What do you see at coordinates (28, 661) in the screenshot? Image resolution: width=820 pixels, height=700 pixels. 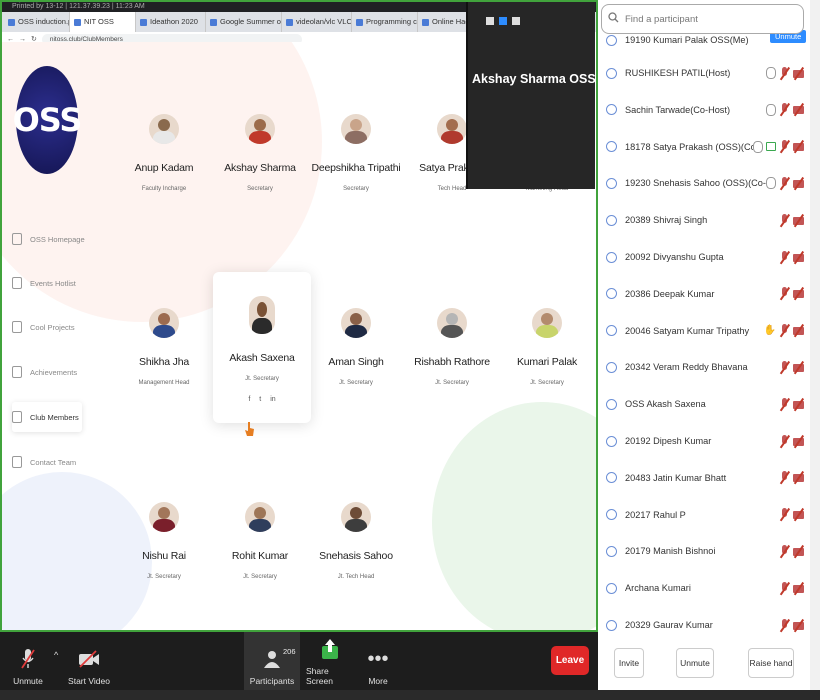 I see `unmute-button: Unmute` at bounding box center [28, 661].